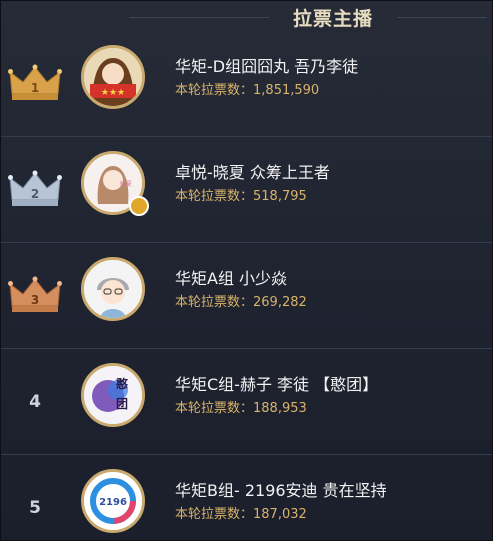  I want to click on avatar: 2196, so click(113, 501).